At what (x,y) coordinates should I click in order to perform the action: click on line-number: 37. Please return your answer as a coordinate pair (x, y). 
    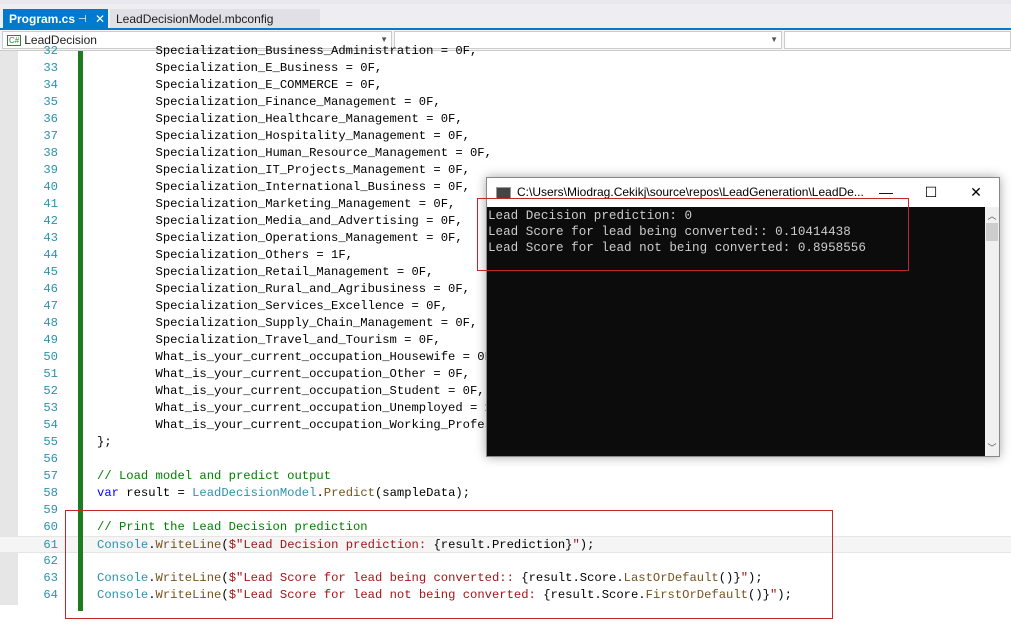
    Looking at the image, I should click on (50, 136).